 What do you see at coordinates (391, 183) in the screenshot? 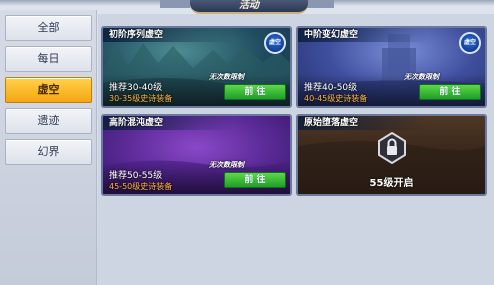
I see `unlock-level-text: 55级开启` at bounding box center [391, 183].